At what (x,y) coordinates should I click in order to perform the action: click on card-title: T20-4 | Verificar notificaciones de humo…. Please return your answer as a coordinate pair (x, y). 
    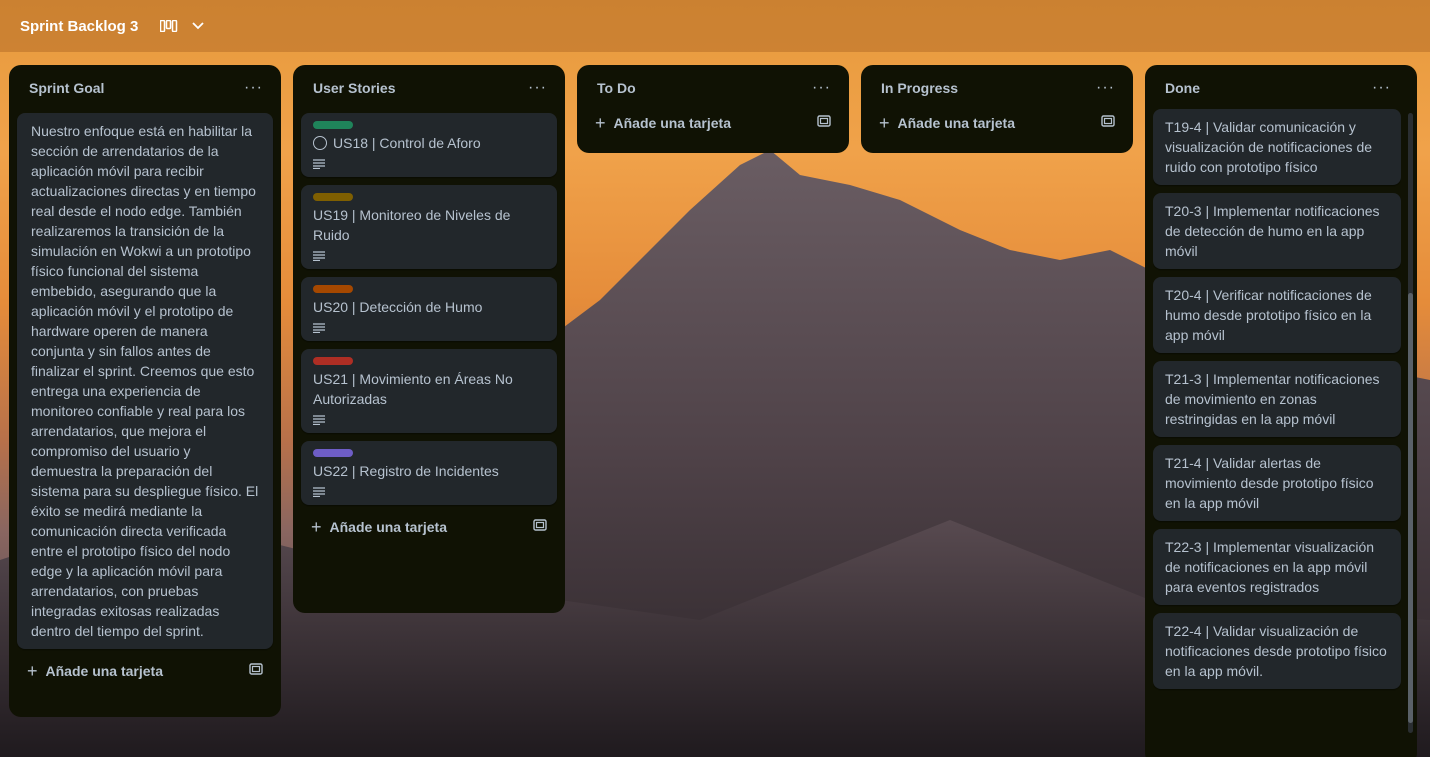
    Looking at the image, I should click on (1268, 315).